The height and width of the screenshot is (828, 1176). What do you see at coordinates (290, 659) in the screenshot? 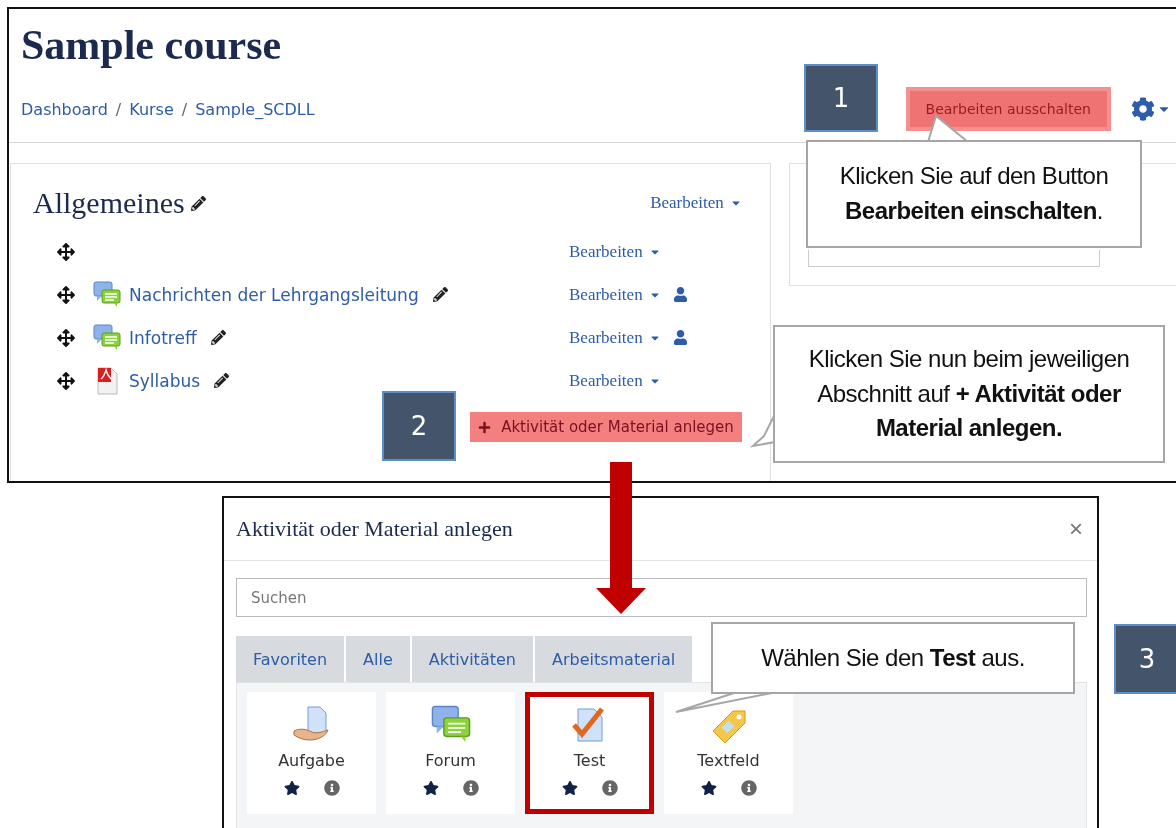
I see `category-tab: Favoriten` at bounding box center [290, 659].